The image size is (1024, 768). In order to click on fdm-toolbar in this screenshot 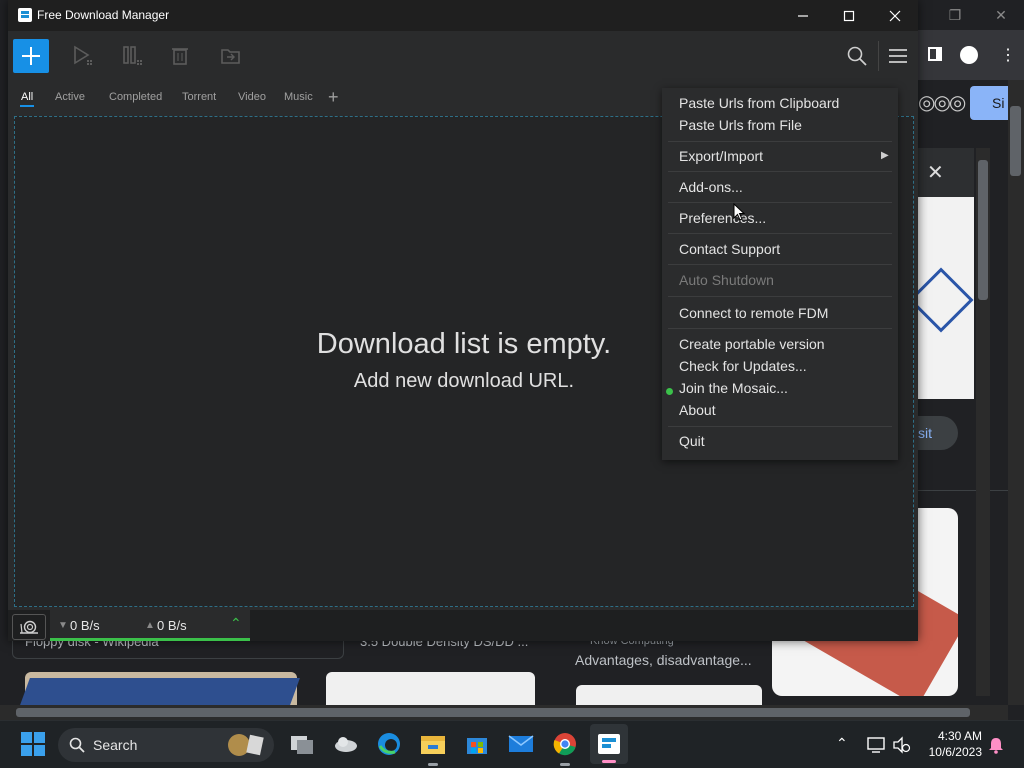, I will do `click(463, 56)`.